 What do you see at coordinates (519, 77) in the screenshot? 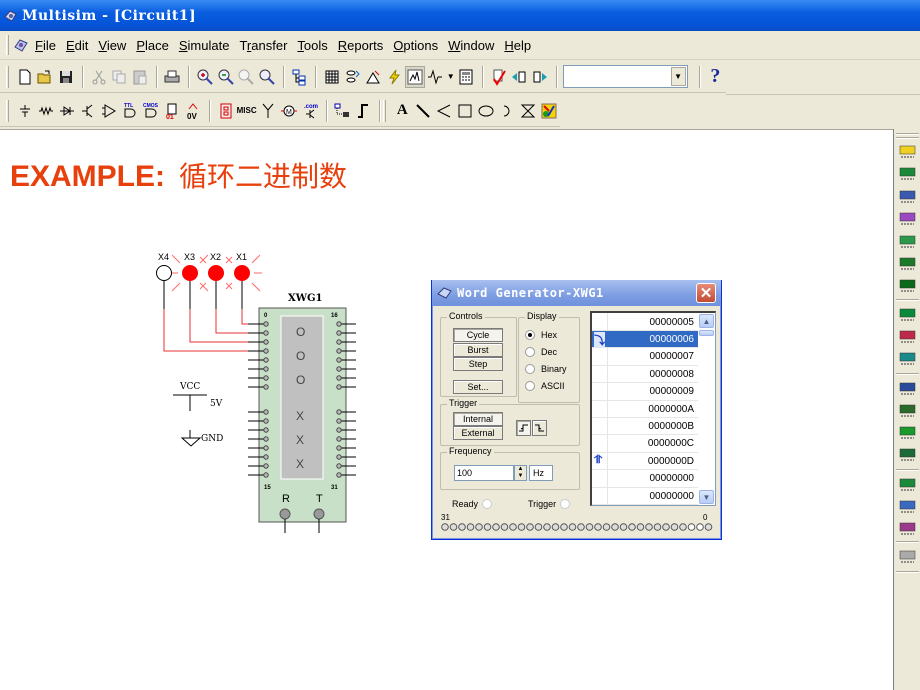
I see `back-annotate-icon` at bounding box center [519, 77].